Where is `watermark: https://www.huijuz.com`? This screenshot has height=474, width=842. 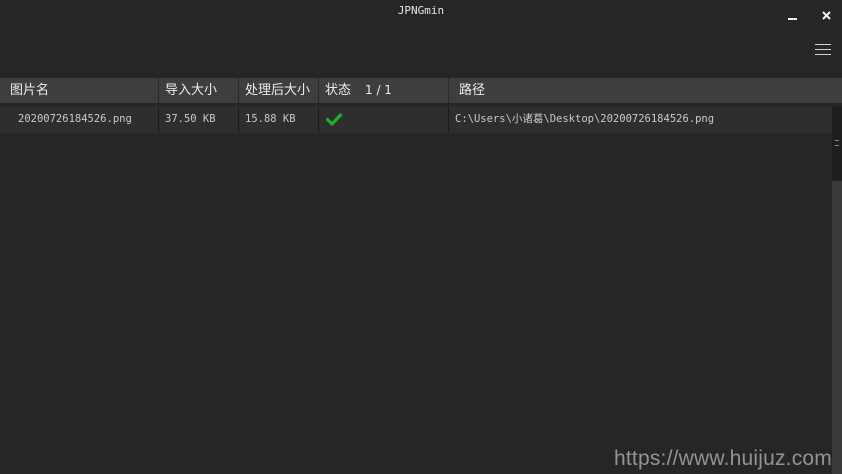
watermark: https://www.huijuz.com is located at coordinates (723, 458).